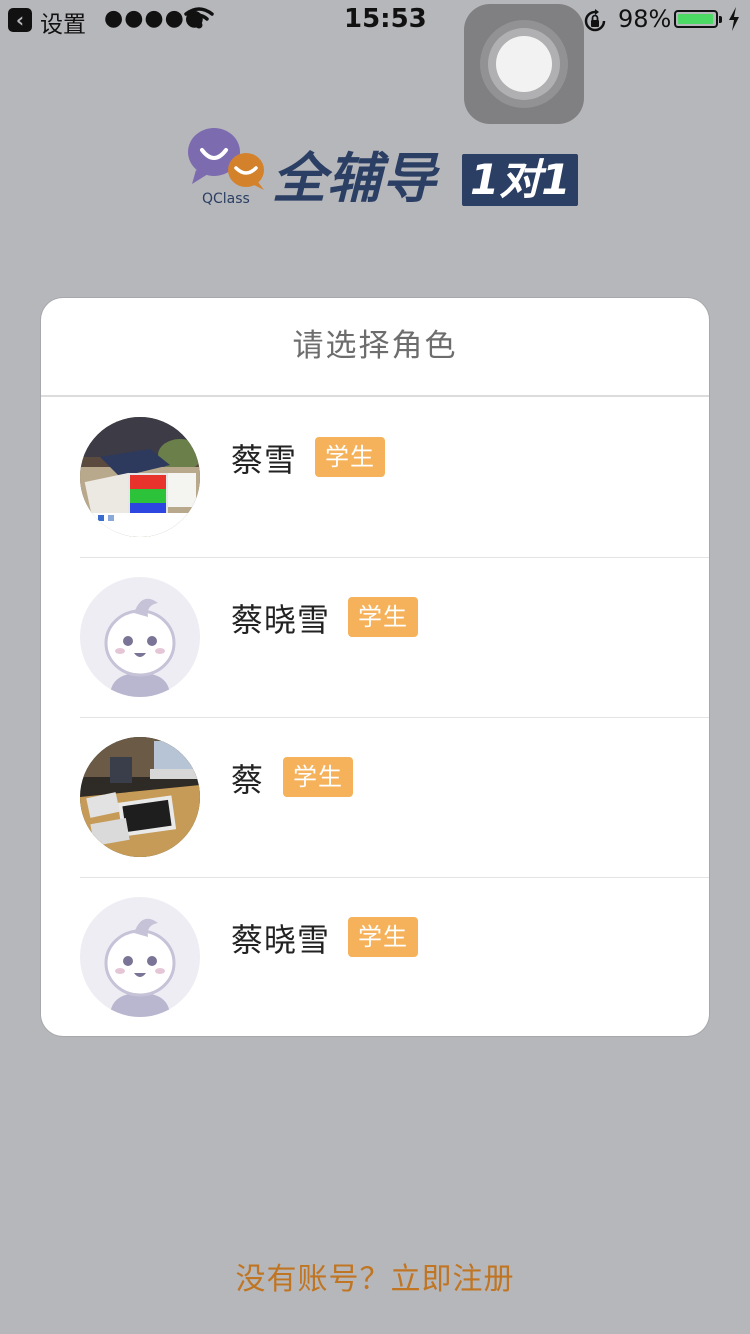  I want to click on role-name: 蔡, so click(248, 780).